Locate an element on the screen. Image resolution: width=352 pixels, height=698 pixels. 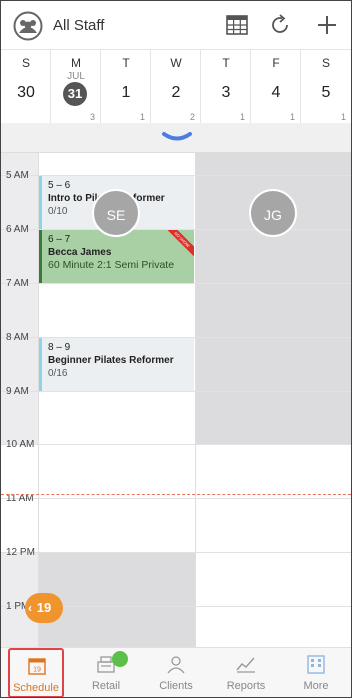
week-day-sat: S 5 1 is located at coordinates (326, 87).